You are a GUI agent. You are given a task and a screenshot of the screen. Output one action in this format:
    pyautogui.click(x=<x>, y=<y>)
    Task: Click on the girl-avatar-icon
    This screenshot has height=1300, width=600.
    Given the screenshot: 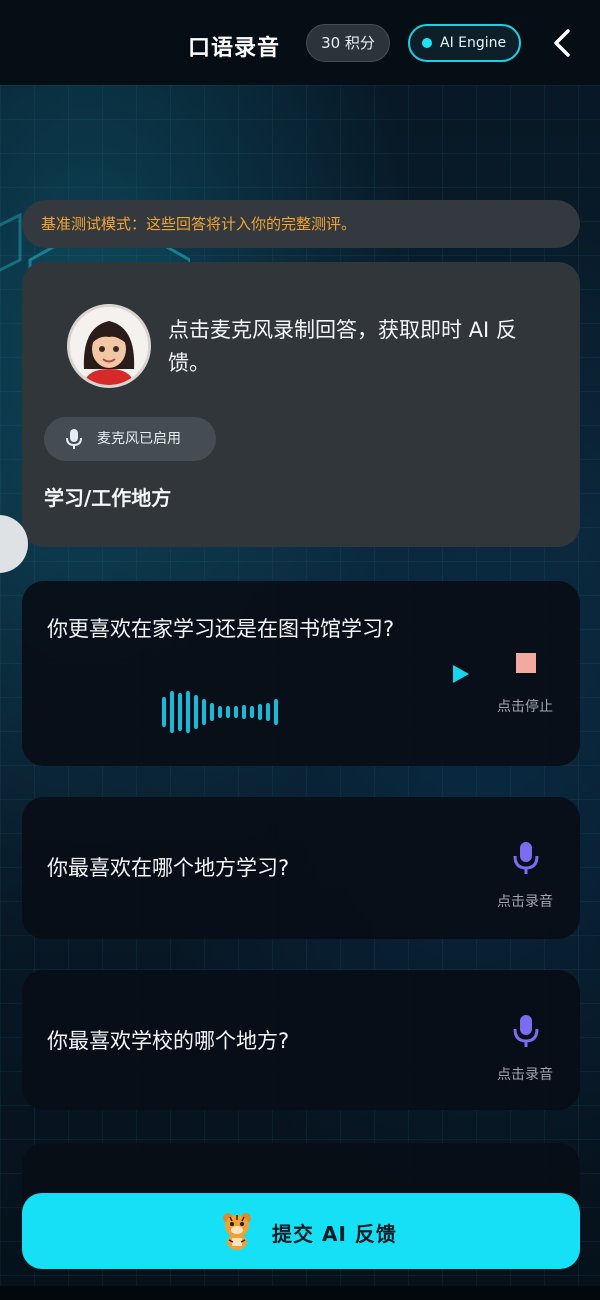 What is the action you would take?
    pyautogui.click(x=109, y=346)
    